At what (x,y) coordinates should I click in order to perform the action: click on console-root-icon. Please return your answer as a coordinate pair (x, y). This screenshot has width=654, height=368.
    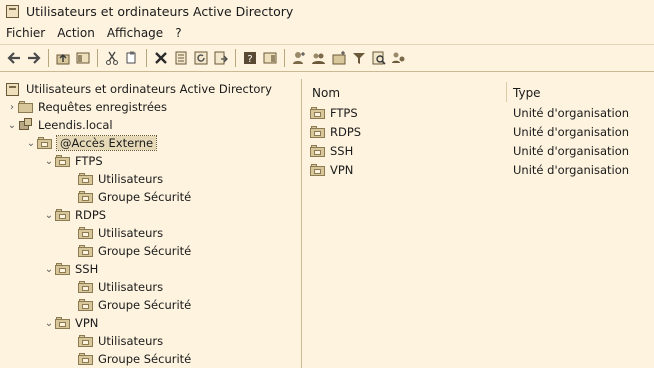
    Looking at the image, I should click on (12, 89).